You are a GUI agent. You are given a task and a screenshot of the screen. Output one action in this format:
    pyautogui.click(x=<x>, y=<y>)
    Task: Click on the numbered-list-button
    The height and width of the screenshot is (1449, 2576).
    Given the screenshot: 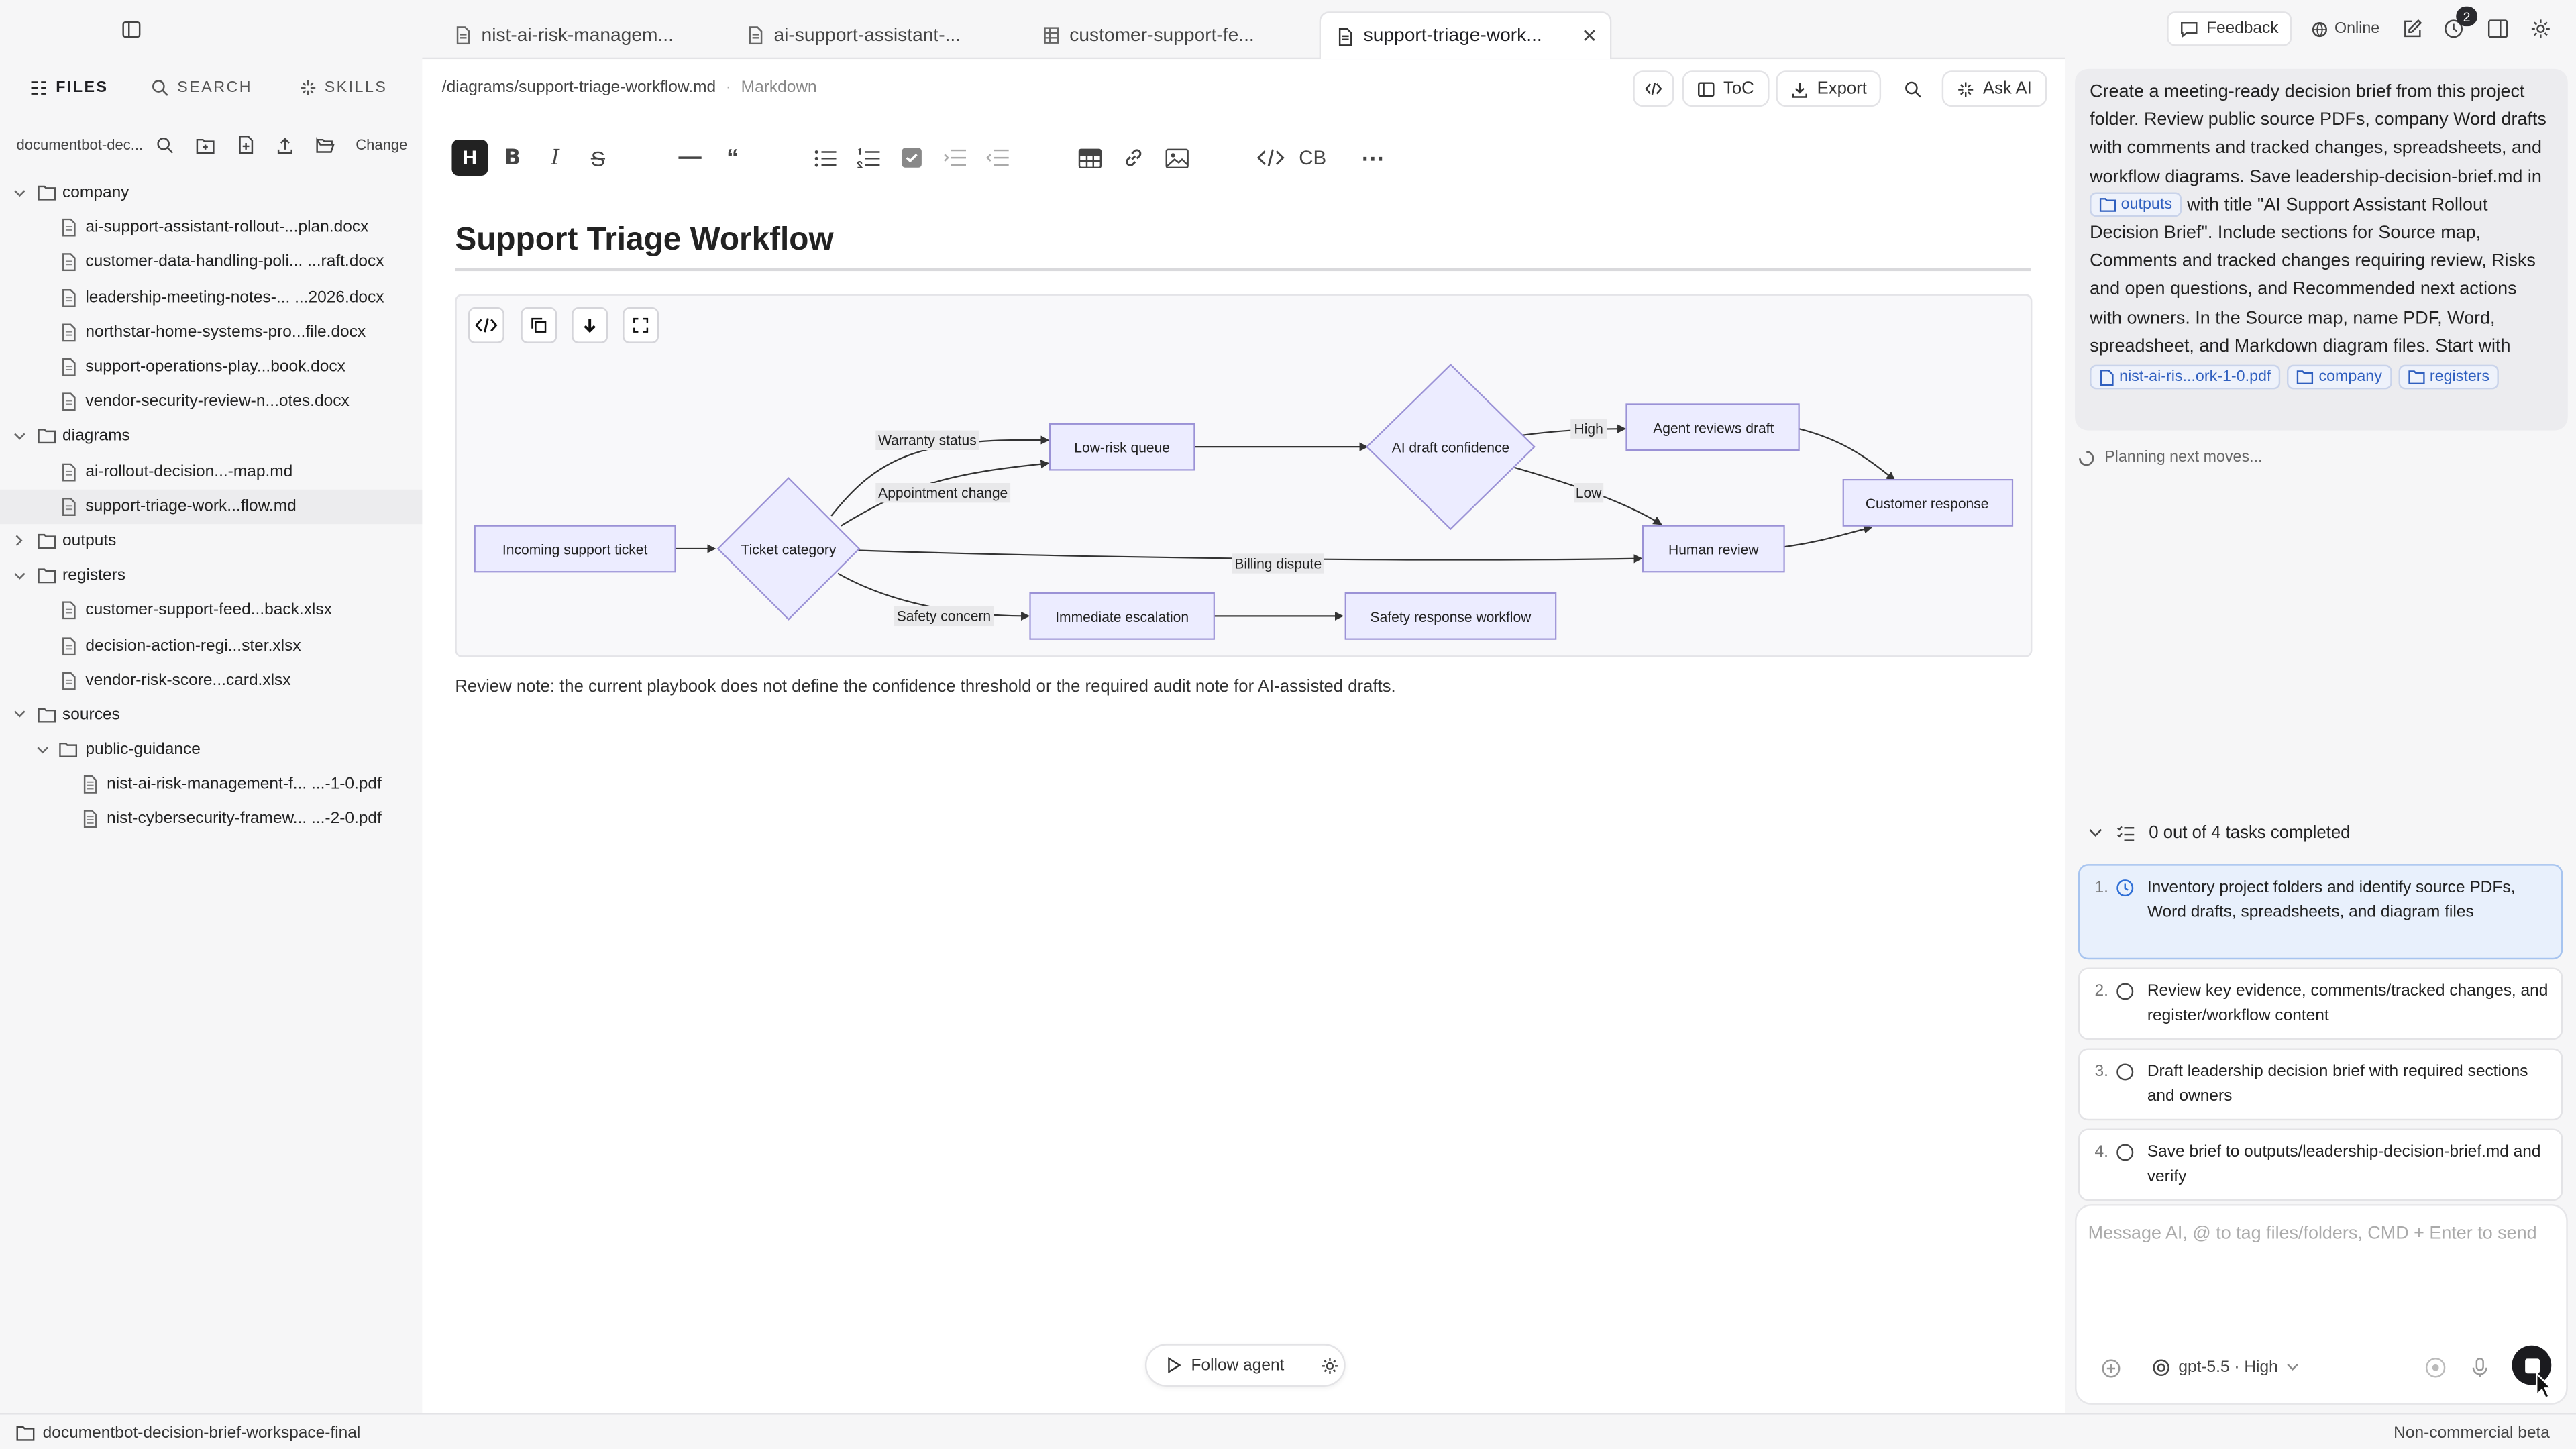 What is the action you would take?
    pyautogui.click(x=867, y=158)
    